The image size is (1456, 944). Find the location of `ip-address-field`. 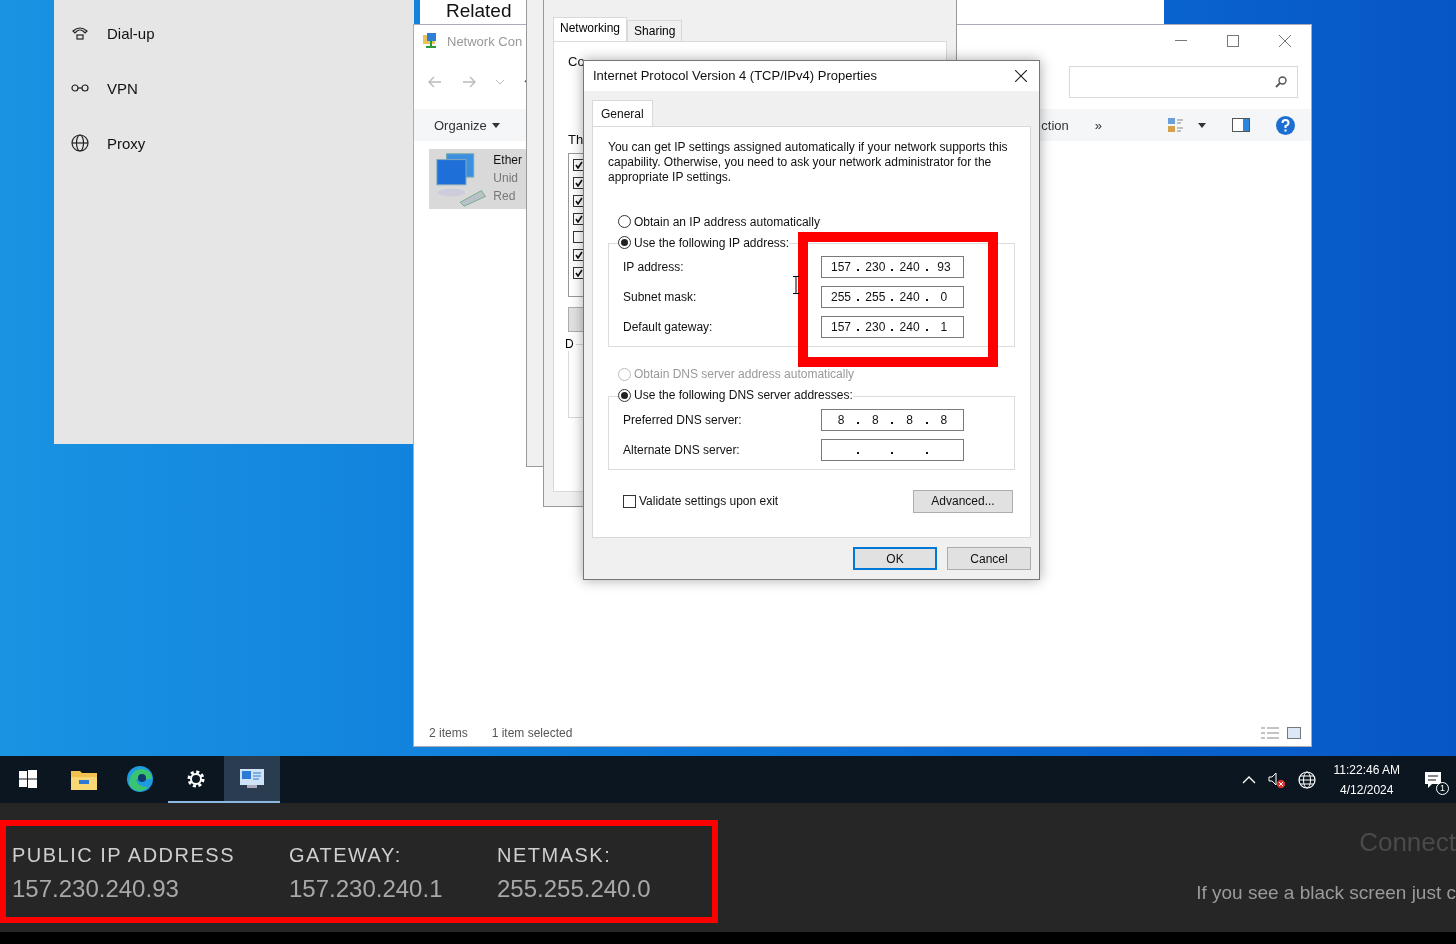

ip-address-field is located at coordinates (892, 449).